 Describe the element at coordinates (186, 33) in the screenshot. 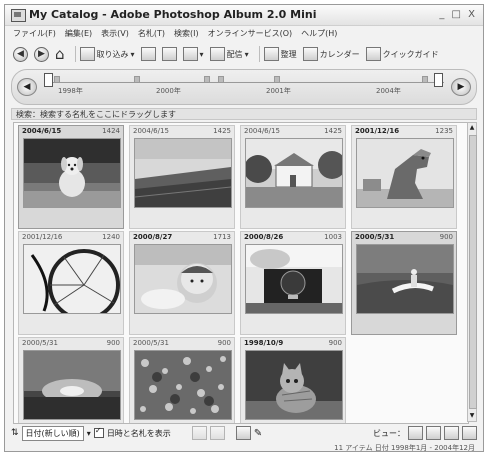

I see `menu-find: 検索(I)` at that location.